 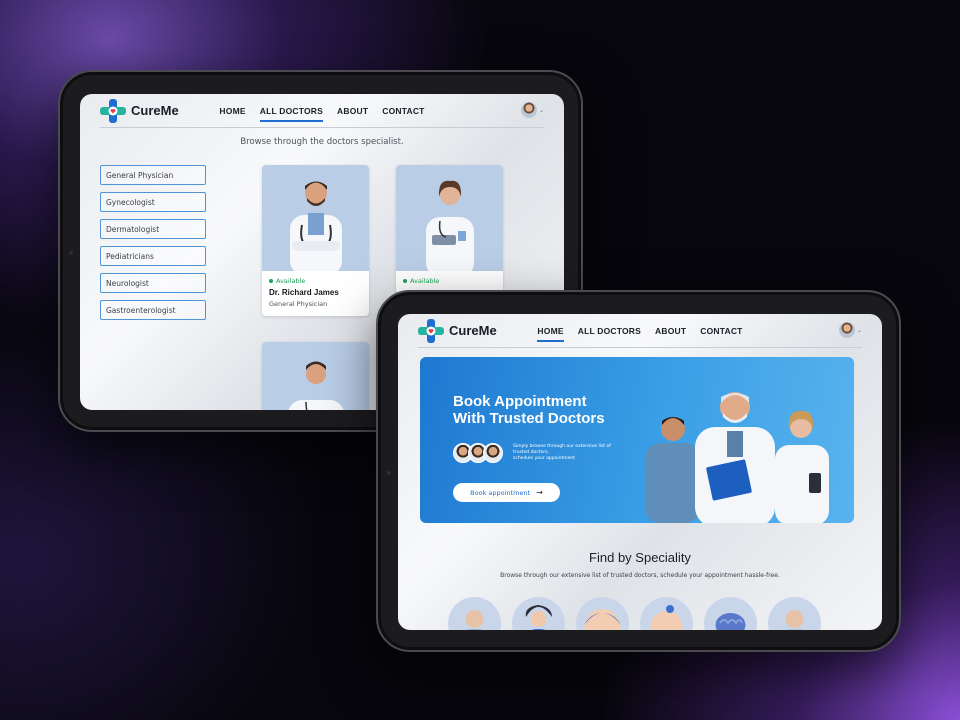 I want to click on hero-description-line: schedule your appointment, so click(x=544, y=458).